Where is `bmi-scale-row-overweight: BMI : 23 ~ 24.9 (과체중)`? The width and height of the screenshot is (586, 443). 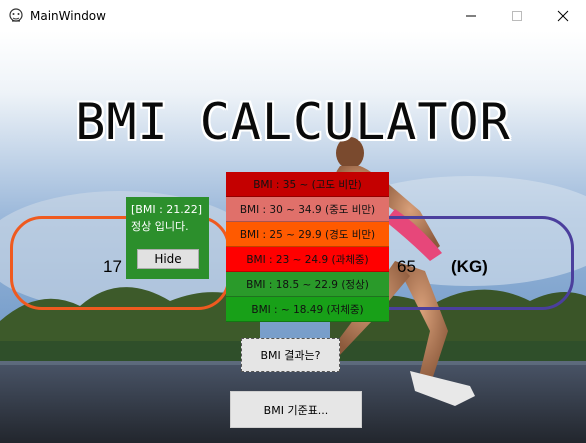
bmi-scale-row-overweight: BMI : 23 ~ 24.9 (과체중) is located at coordinates (307, 259).